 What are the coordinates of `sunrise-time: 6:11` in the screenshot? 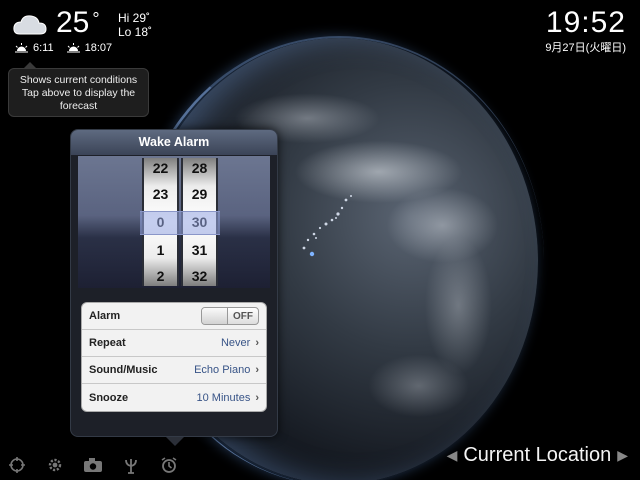 It's located at (43, 48).